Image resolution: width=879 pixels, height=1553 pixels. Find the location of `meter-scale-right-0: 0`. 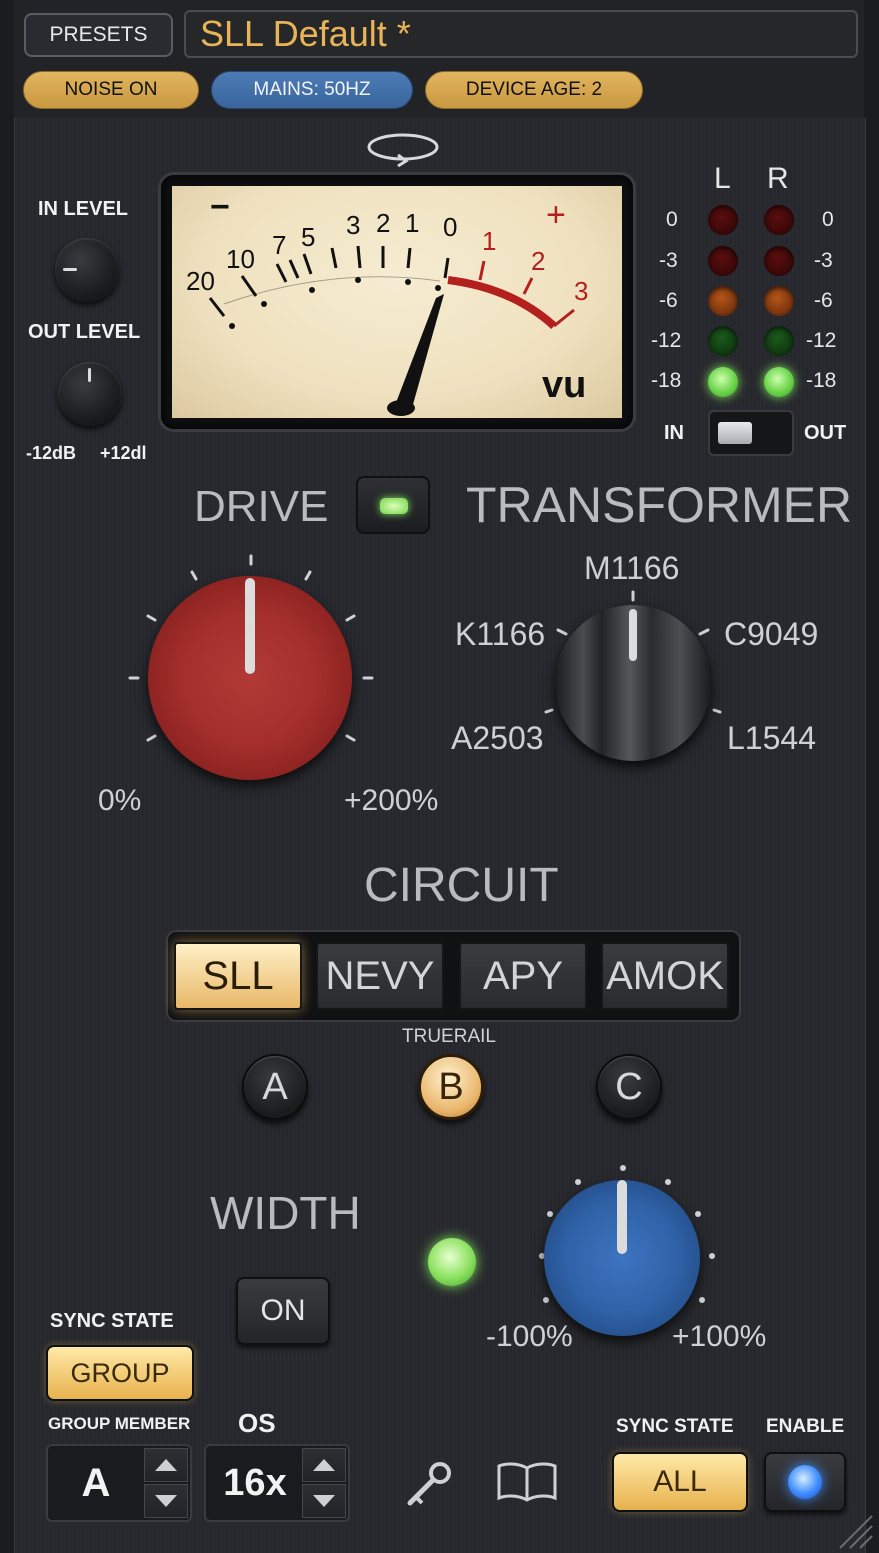

meter-scale-right-0: 0 is located at coordinates (828, 219).